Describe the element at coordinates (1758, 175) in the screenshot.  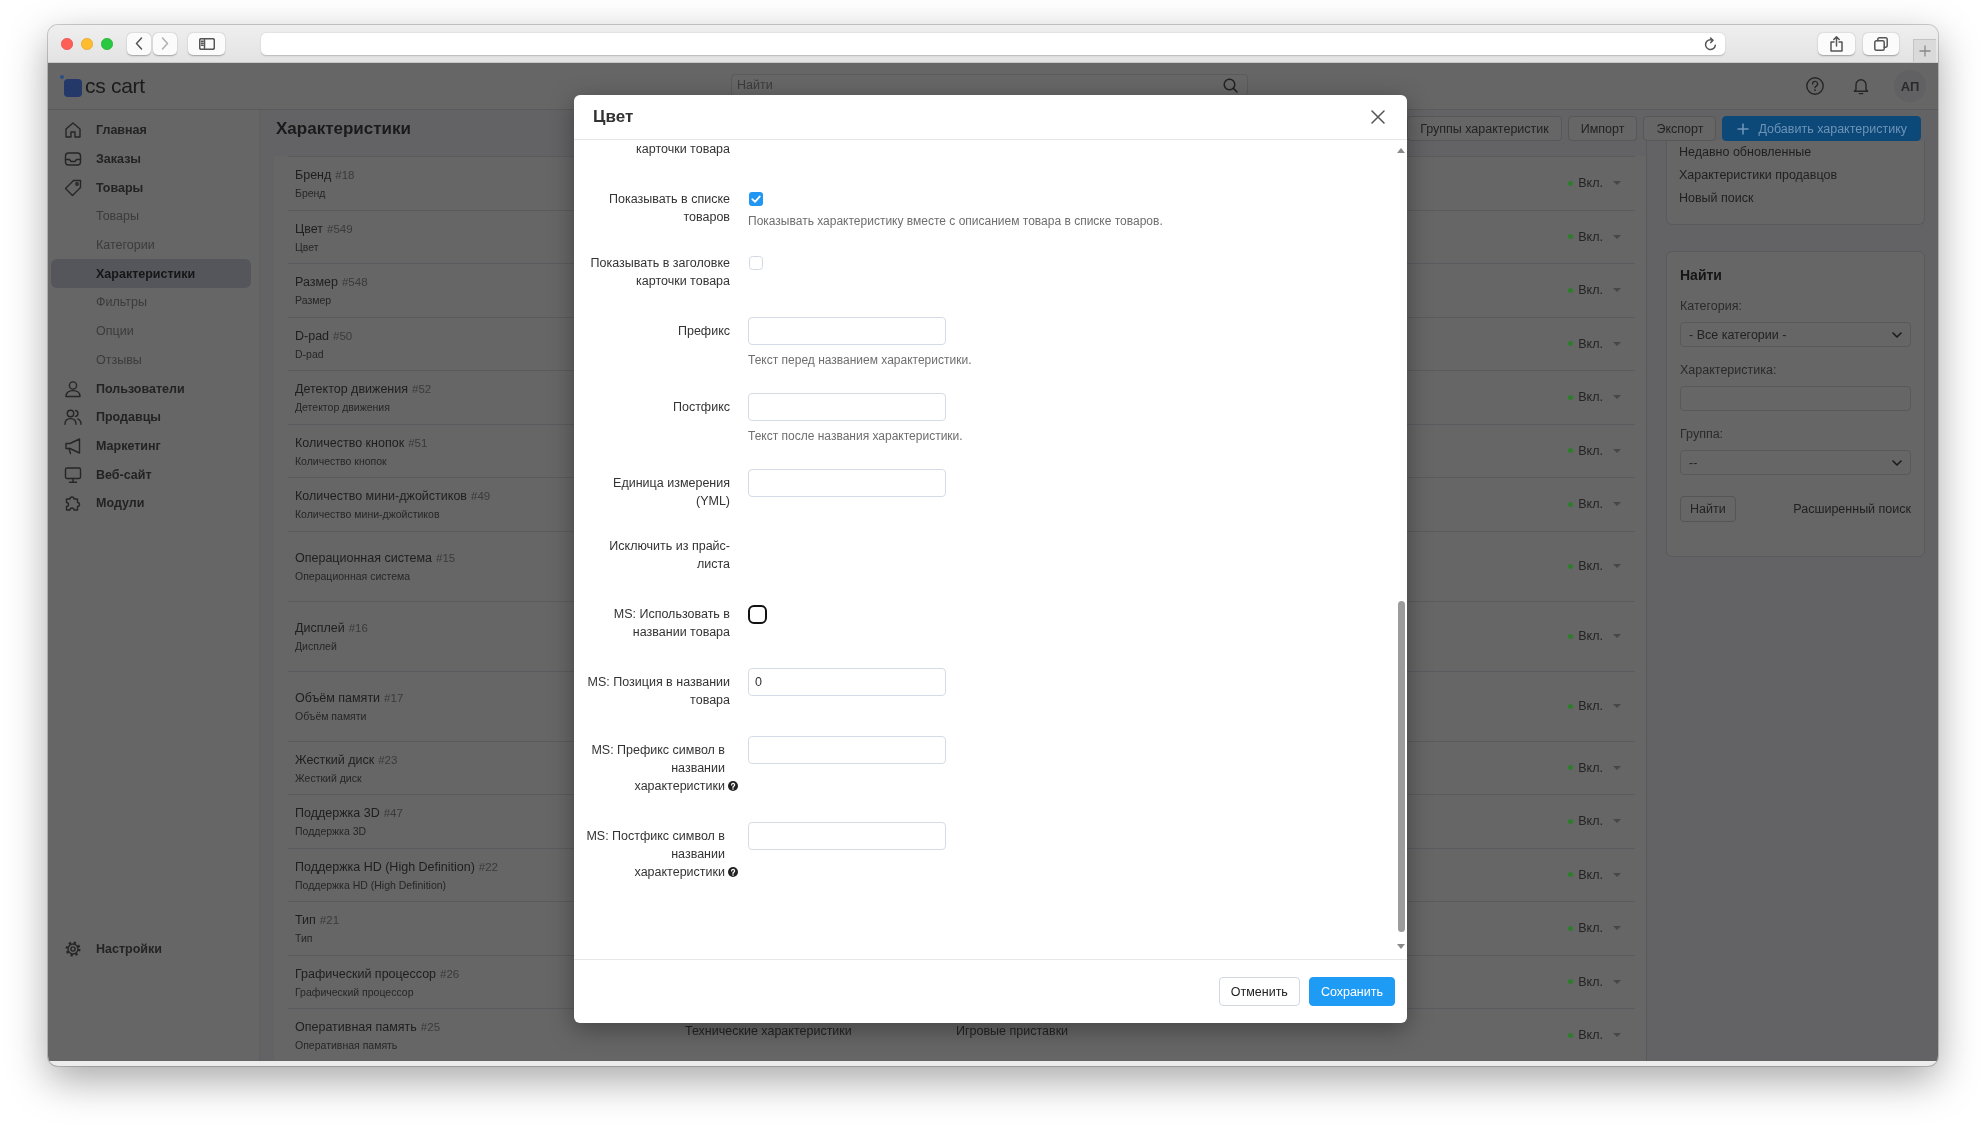
I see `saved-search-link: Характеристики продавцов` at that location.